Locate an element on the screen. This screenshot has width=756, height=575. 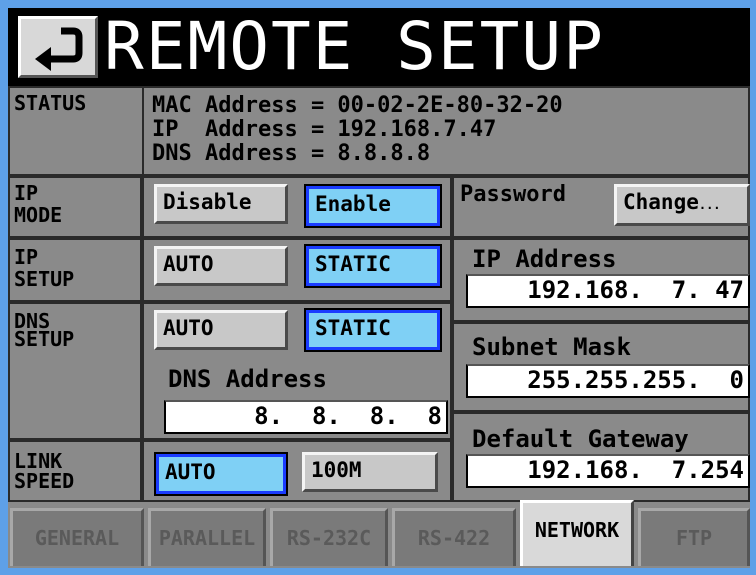
page-title: REMOTE SETUP is located at coordinates (354, 46).